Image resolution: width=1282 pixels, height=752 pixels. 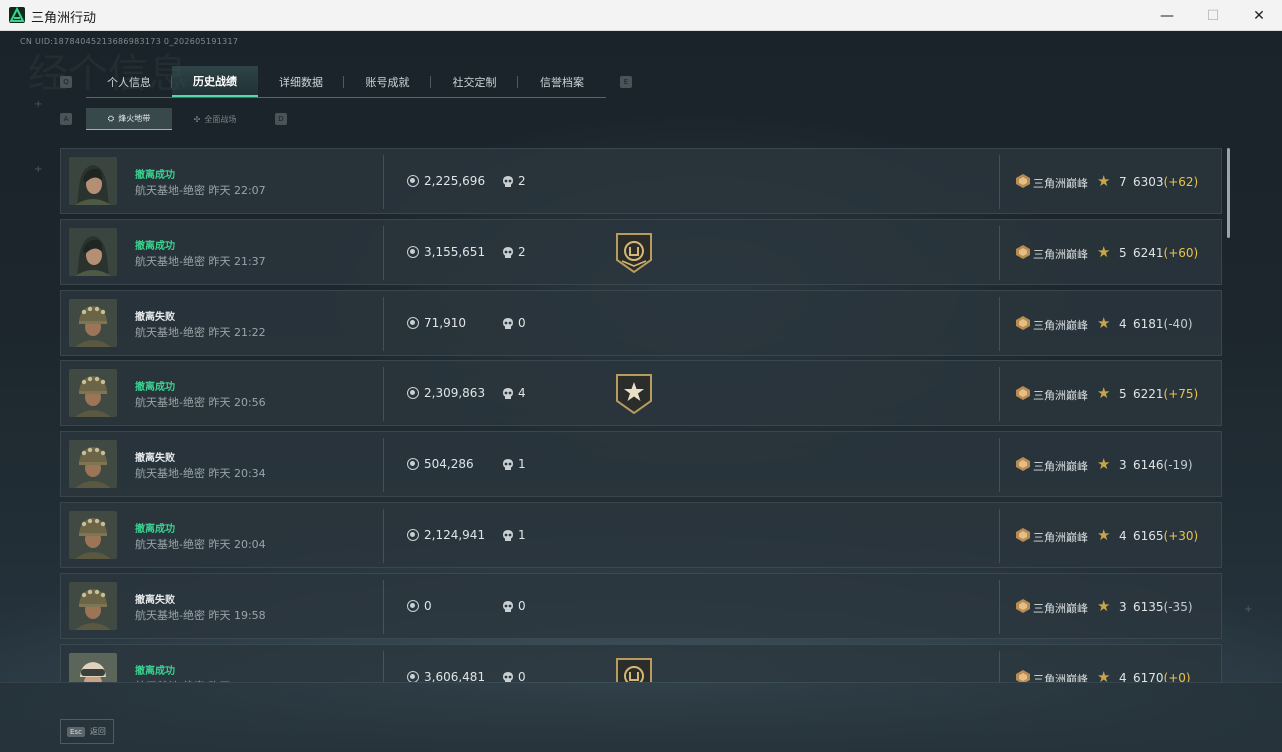 I want to click on rank-score: 6146(-19), so click(x=1163, y=465).